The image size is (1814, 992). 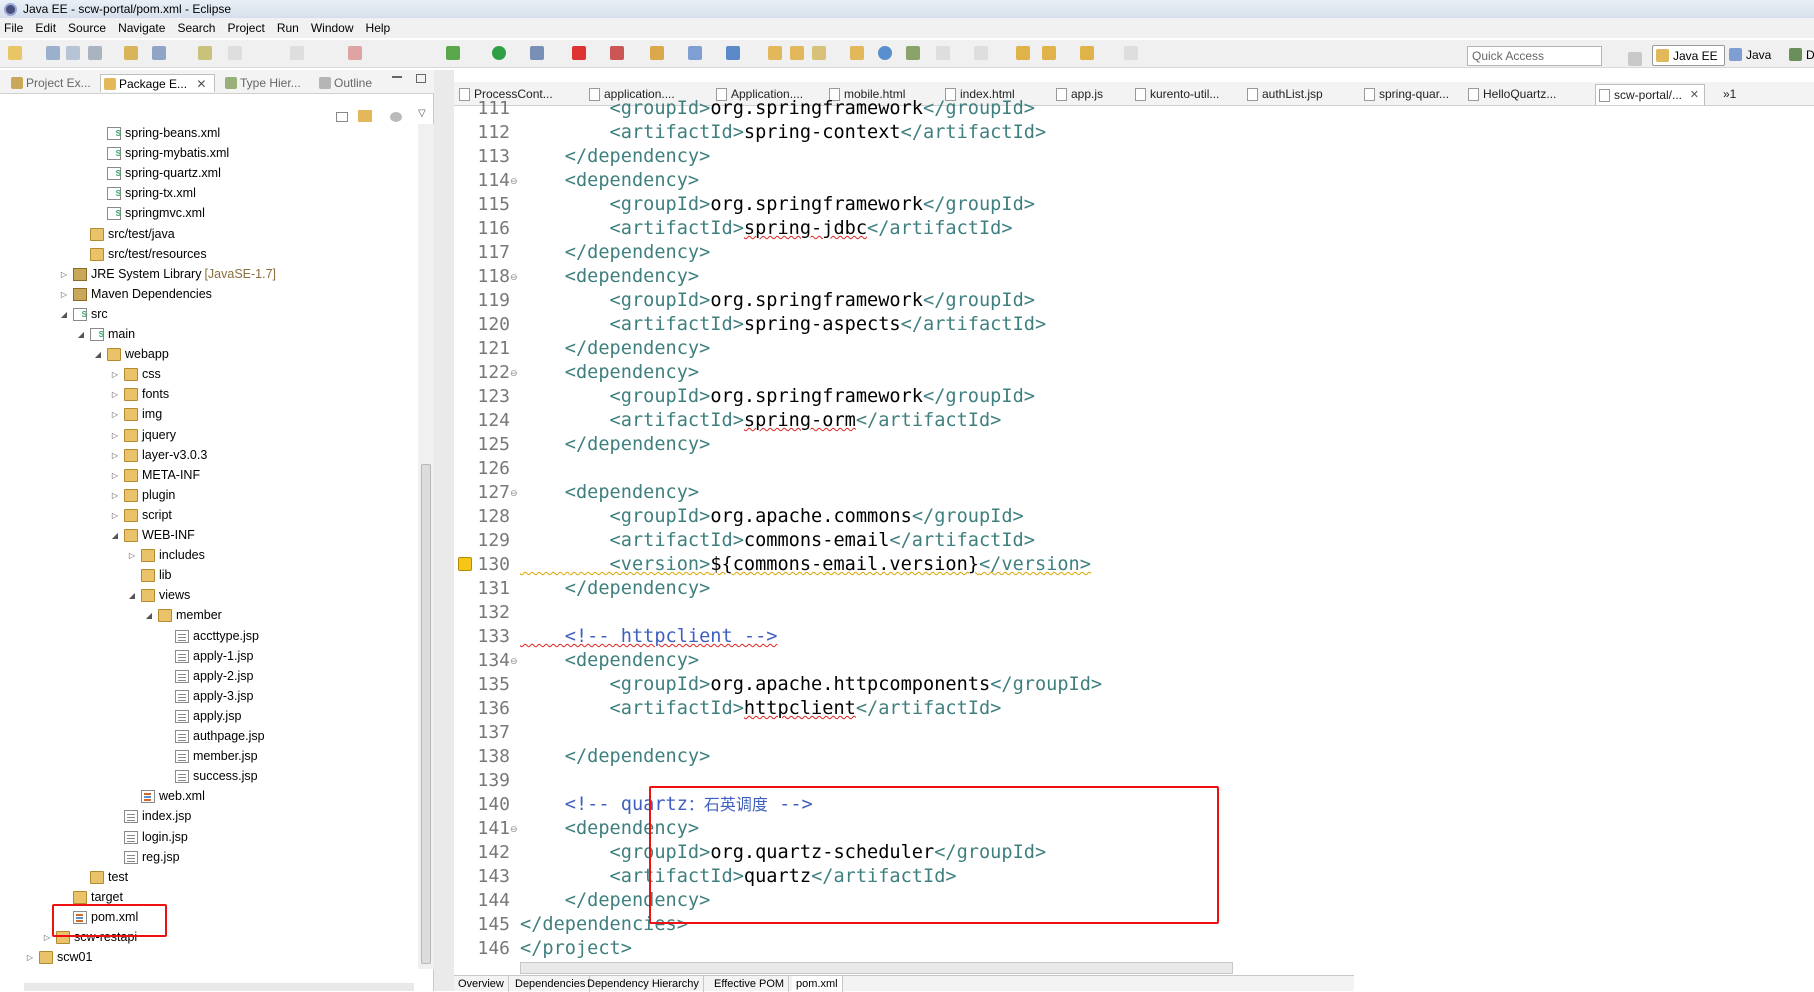 I want to click on tree-node: authpage.jsp, so click(x=213, y=736).